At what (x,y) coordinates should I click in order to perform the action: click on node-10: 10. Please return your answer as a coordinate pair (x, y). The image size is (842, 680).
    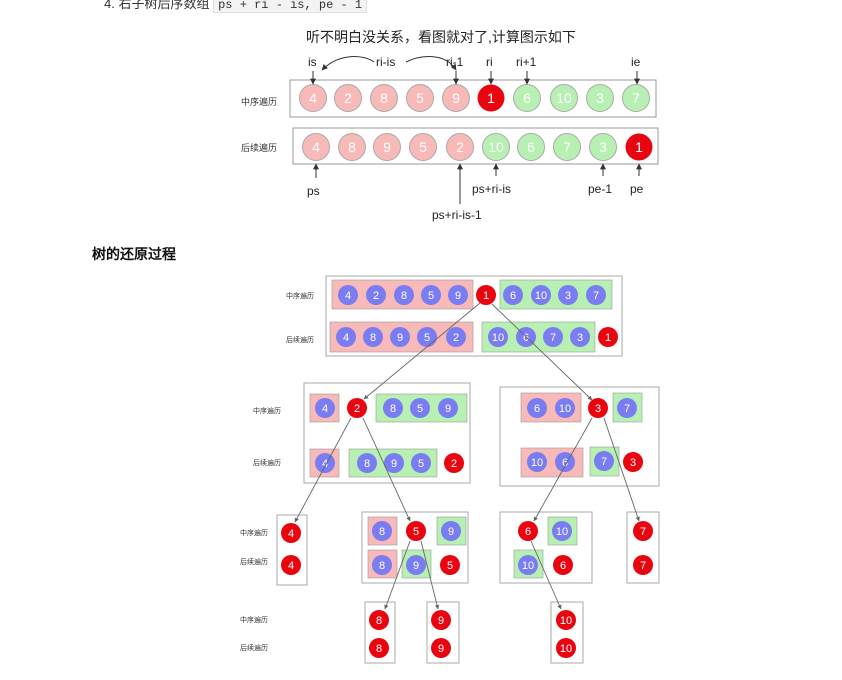
    Looking at the image, I should click on (566, 620).